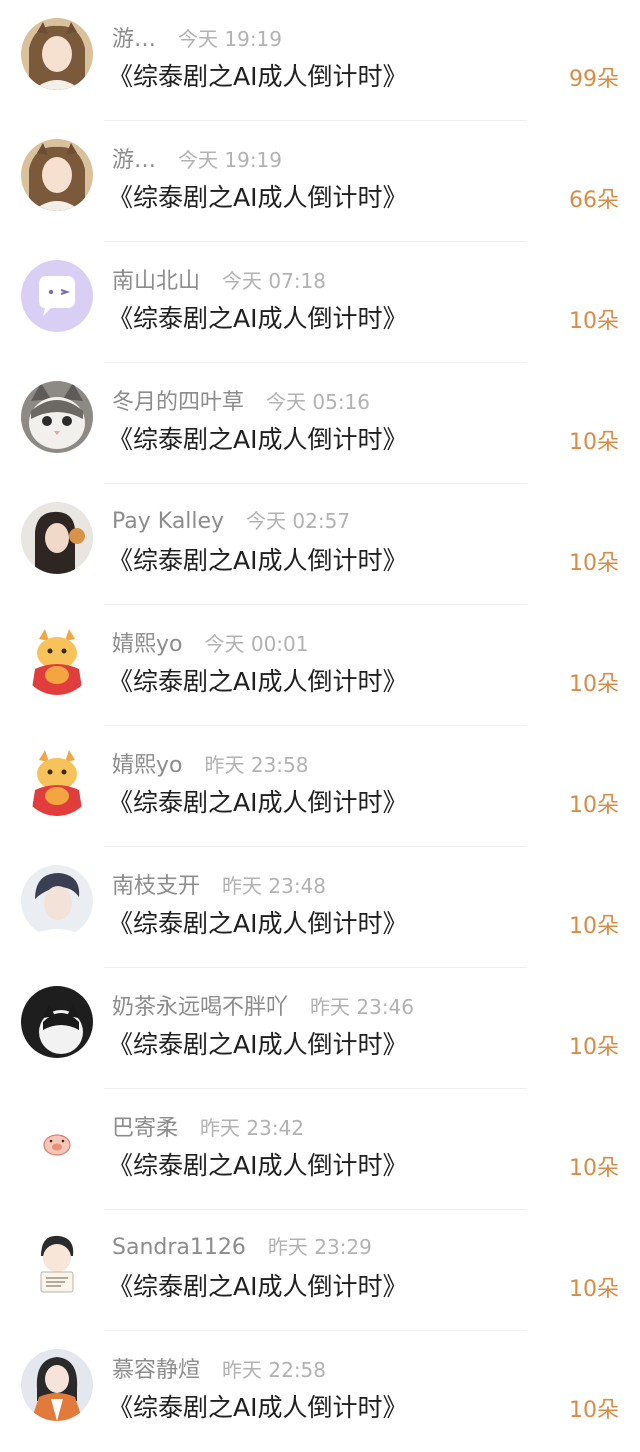 This screenshot has width=640, height=1452. What do you see at coordinates (178, 400) in the screenshot?
I see `user-name: 冬月的四叶草` at bounding box center [178, 400].